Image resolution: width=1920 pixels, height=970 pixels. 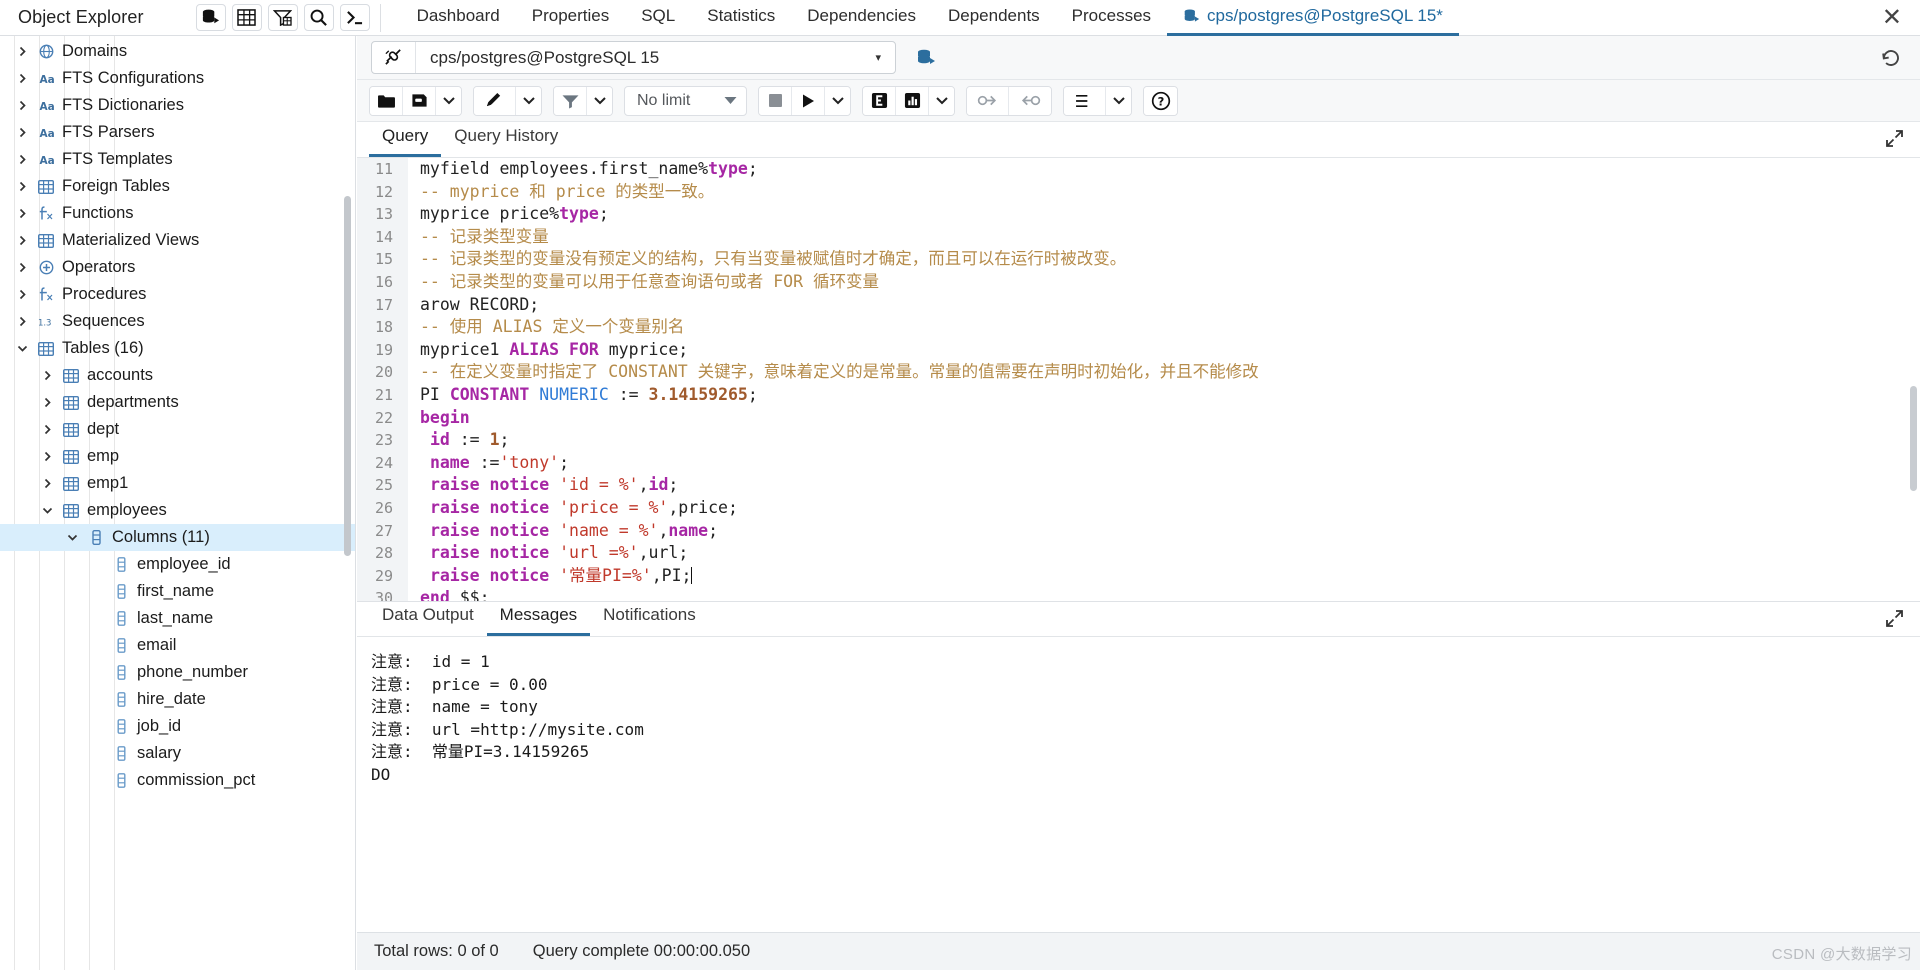 What do you see at coordinates (1138, 553) in the screenshot?
I see `code-line: 28 raise notice 'url =%',url;` at bounding box center [1138, 553].